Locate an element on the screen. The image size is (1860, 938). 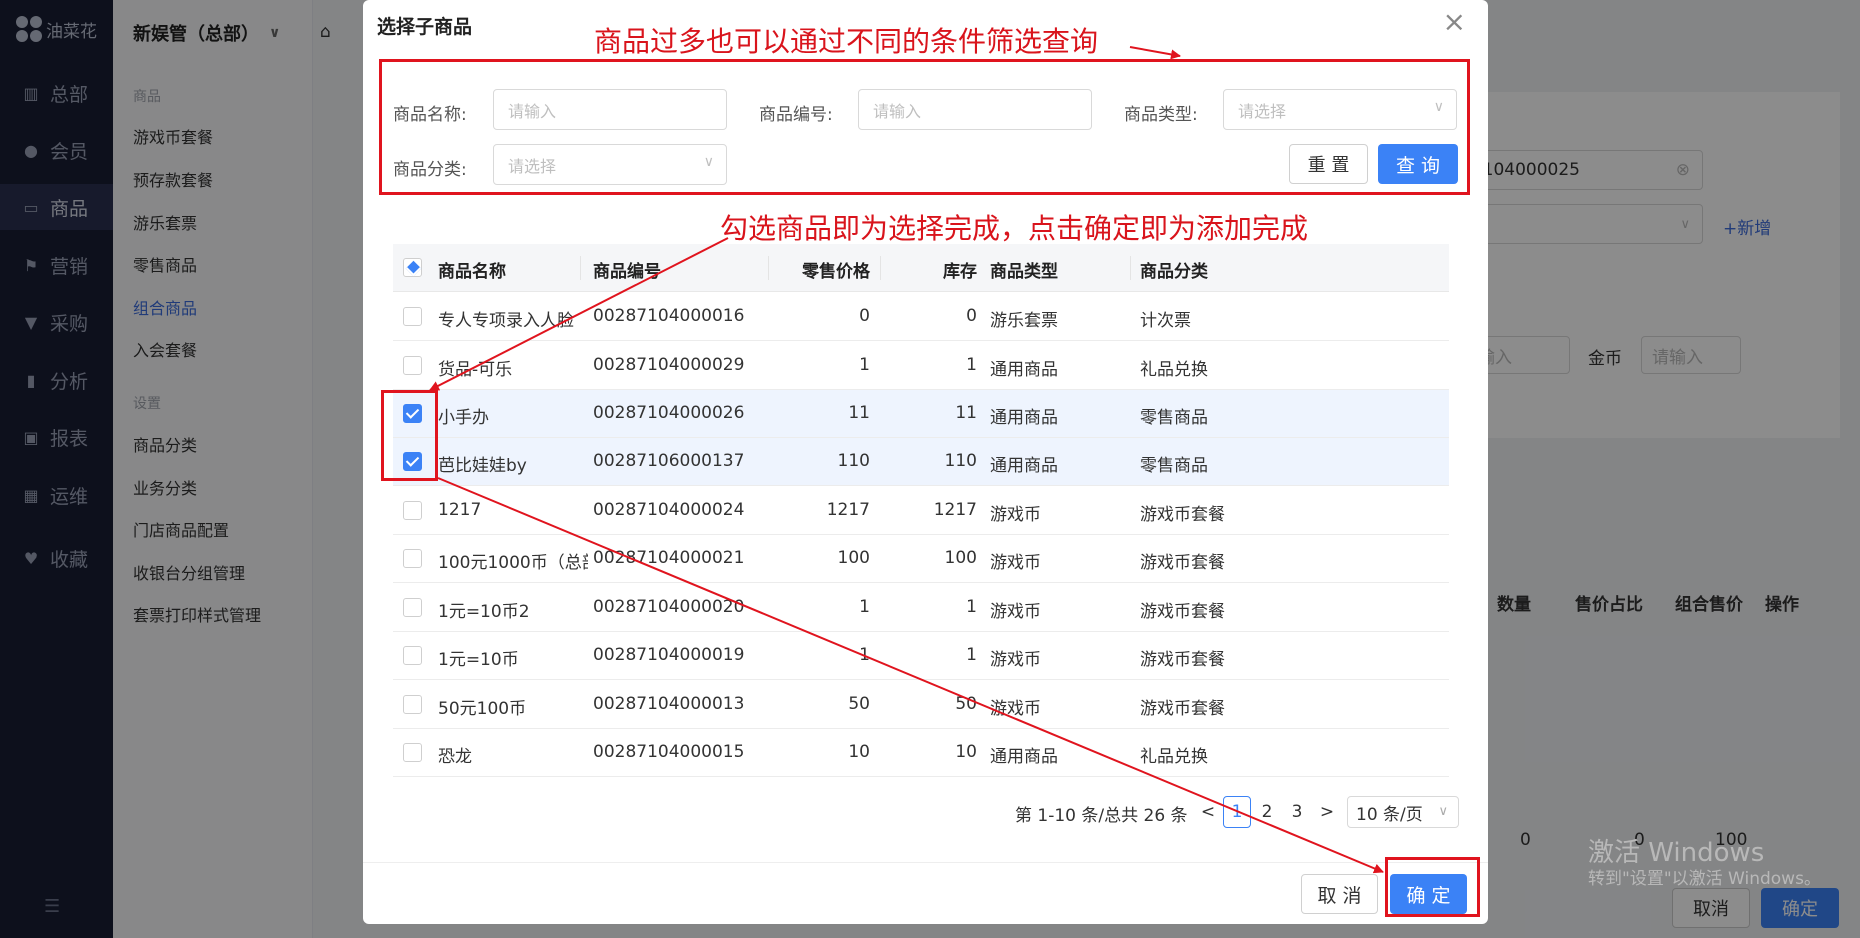
close-icon: × is located at coordinates (1454, 22).